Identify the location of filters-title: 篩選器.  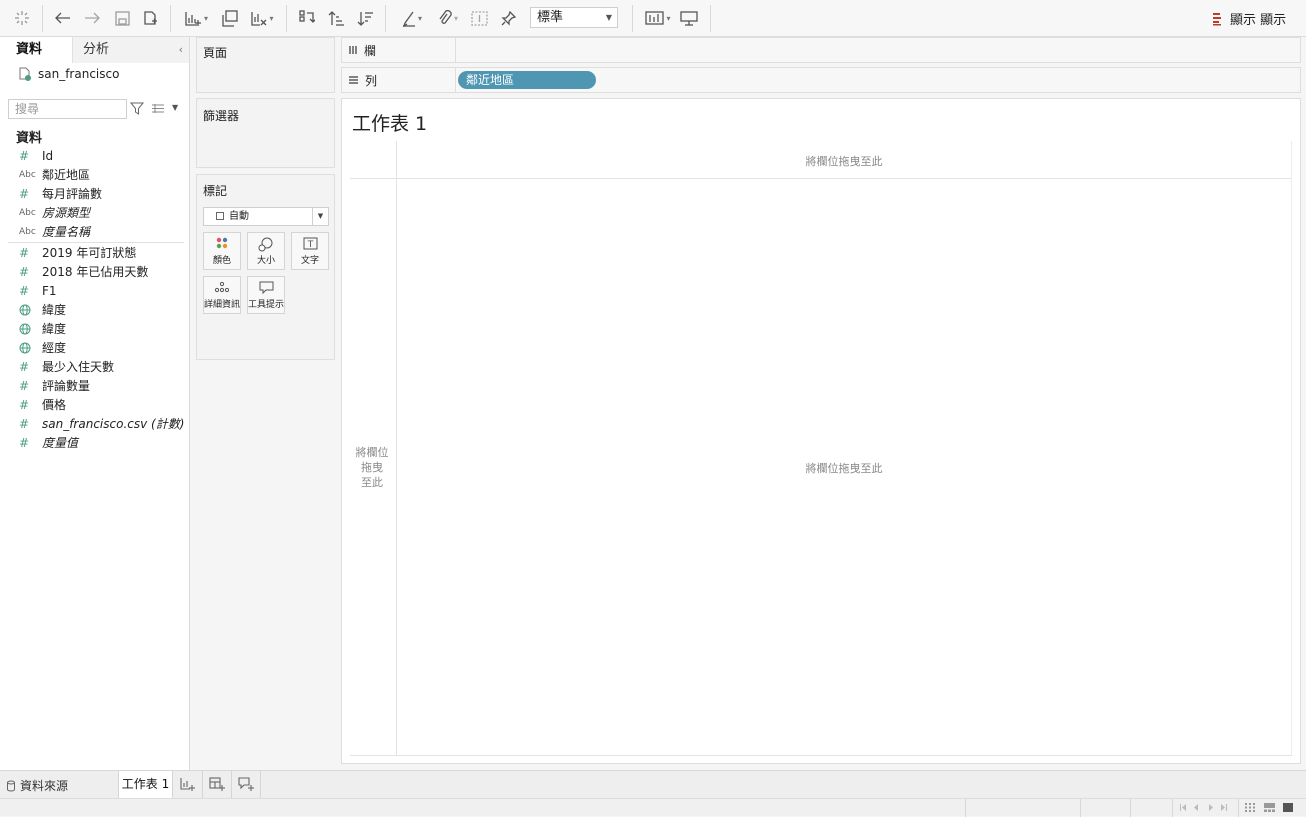
(221, 116).